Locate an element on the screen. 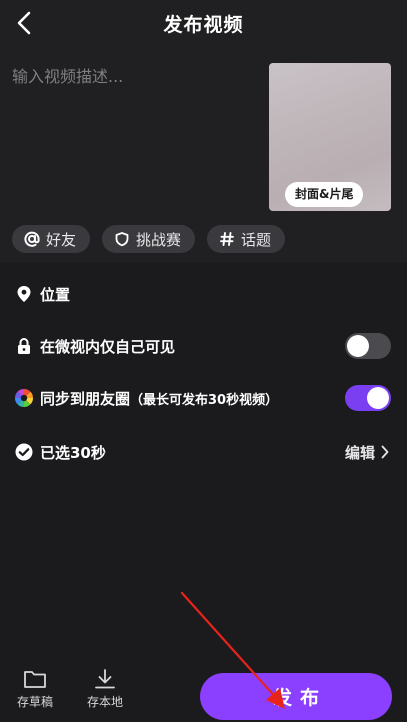 Image resolution: width=407 pixels, height=722 pixels. check-circle-icon is located at coordinates (24, 452).